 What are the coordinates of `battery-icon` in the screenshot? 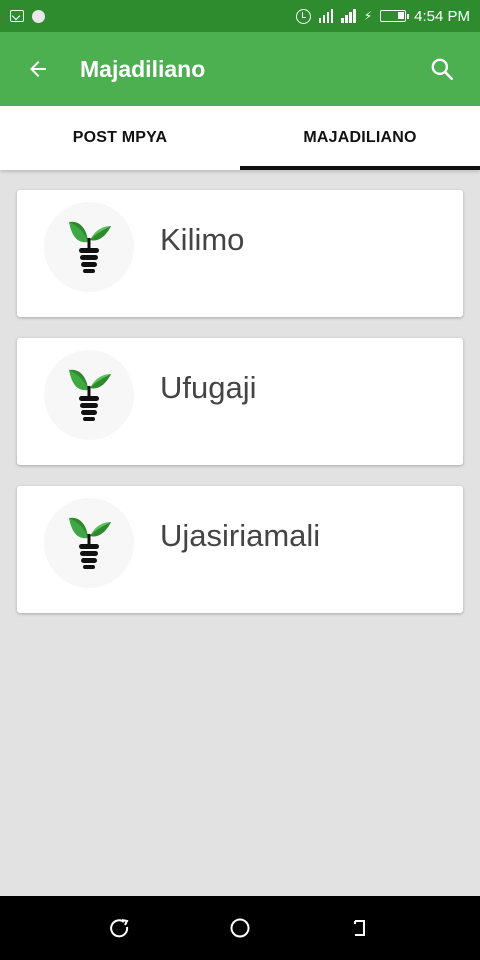 It's located at (395, 16).